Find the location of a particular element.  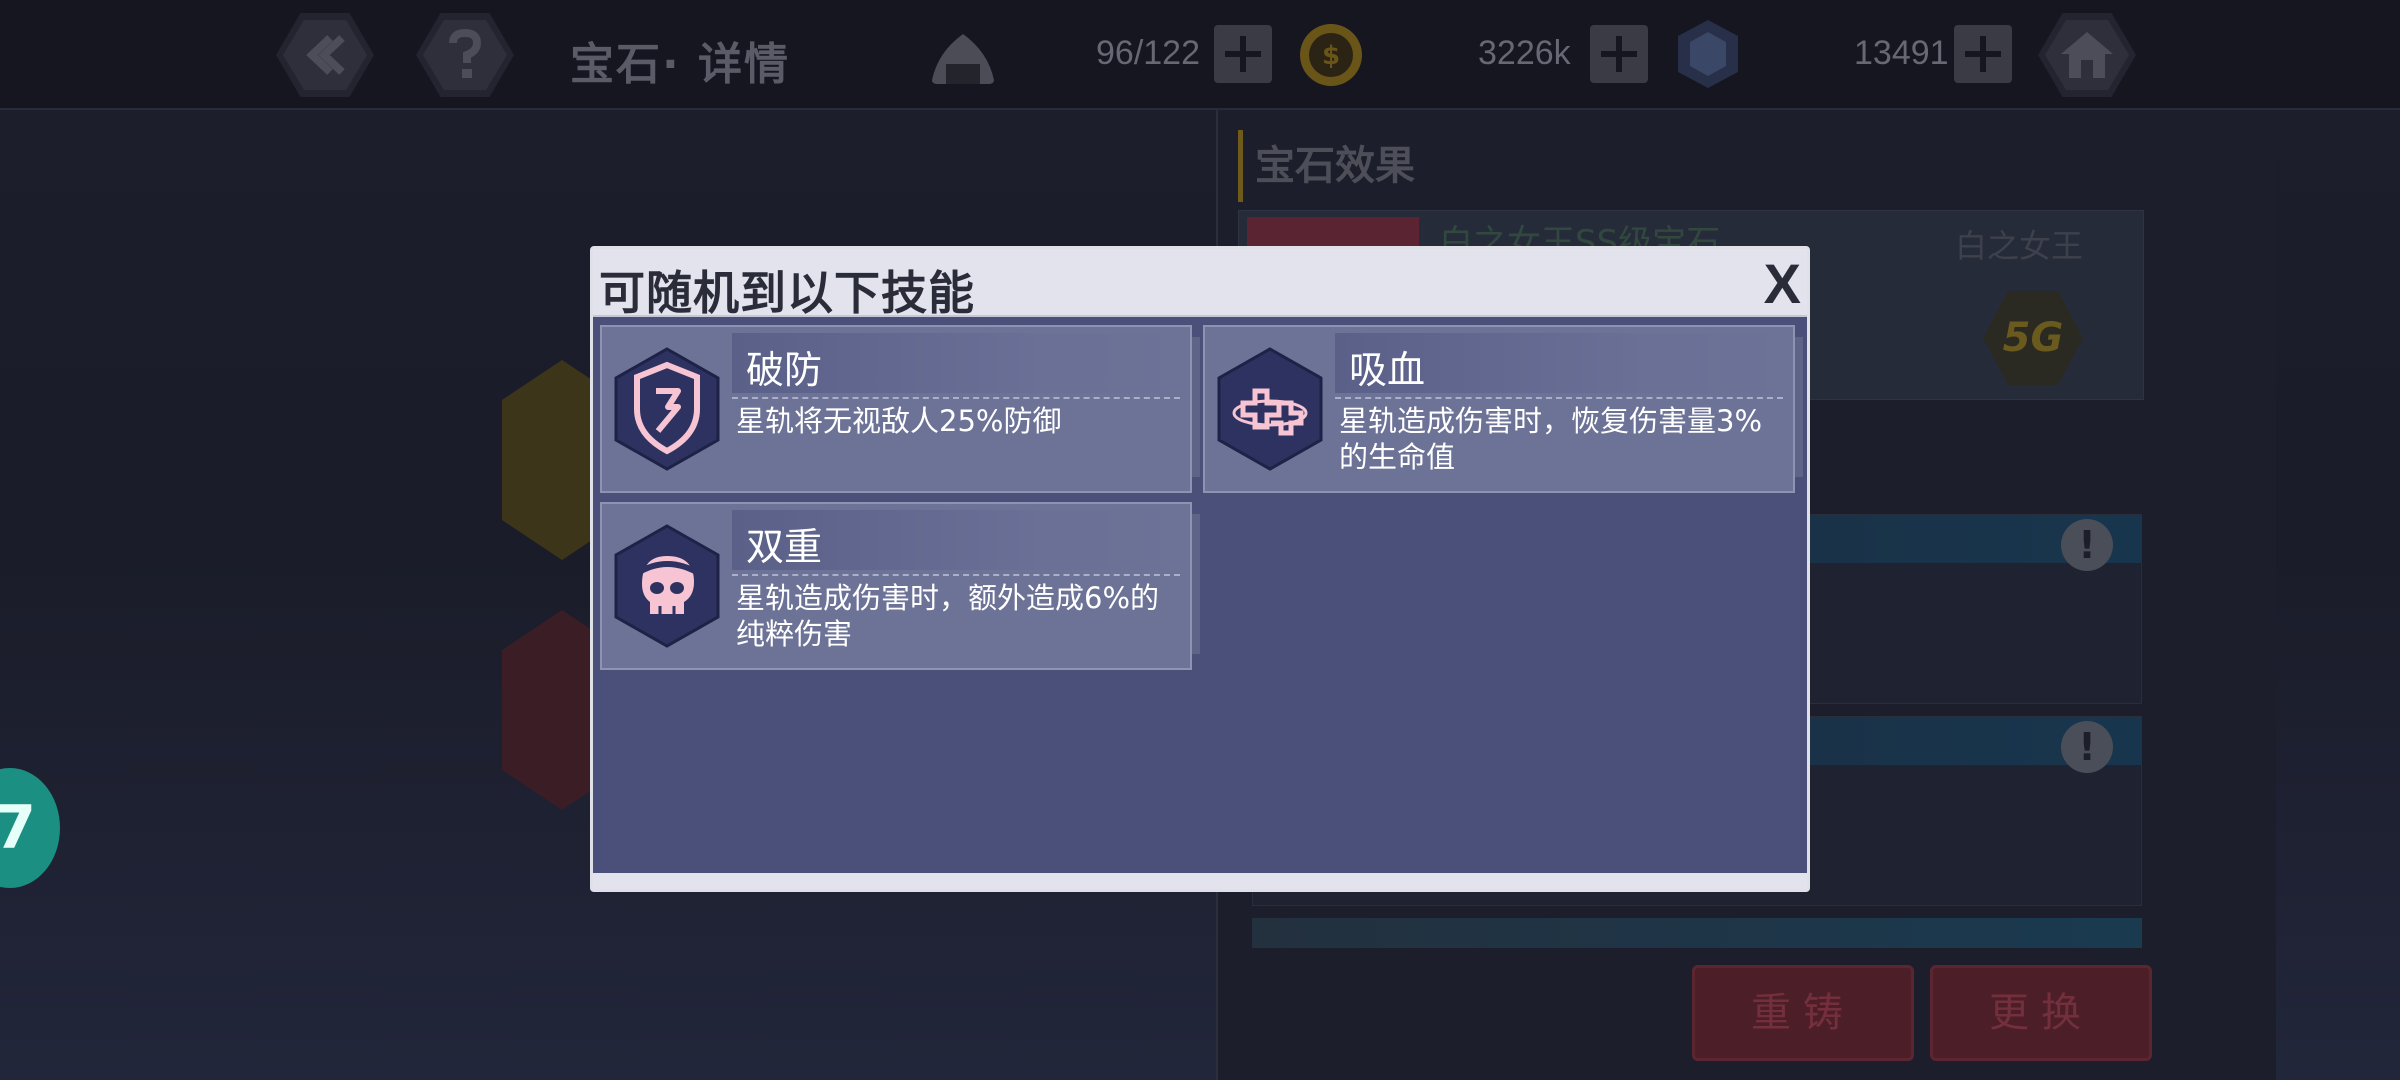

home-icon is located at coordinates (2087, 55).